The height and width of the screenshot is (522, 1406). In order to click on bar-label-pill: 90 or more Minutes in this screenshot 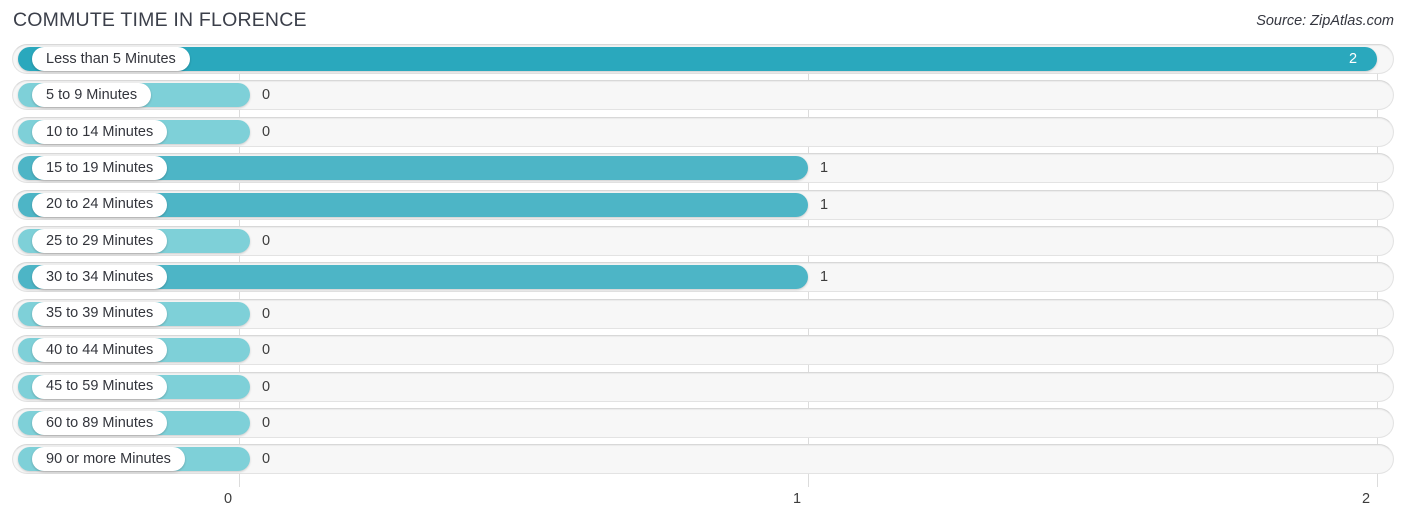, I will do `click(108, 459)`.